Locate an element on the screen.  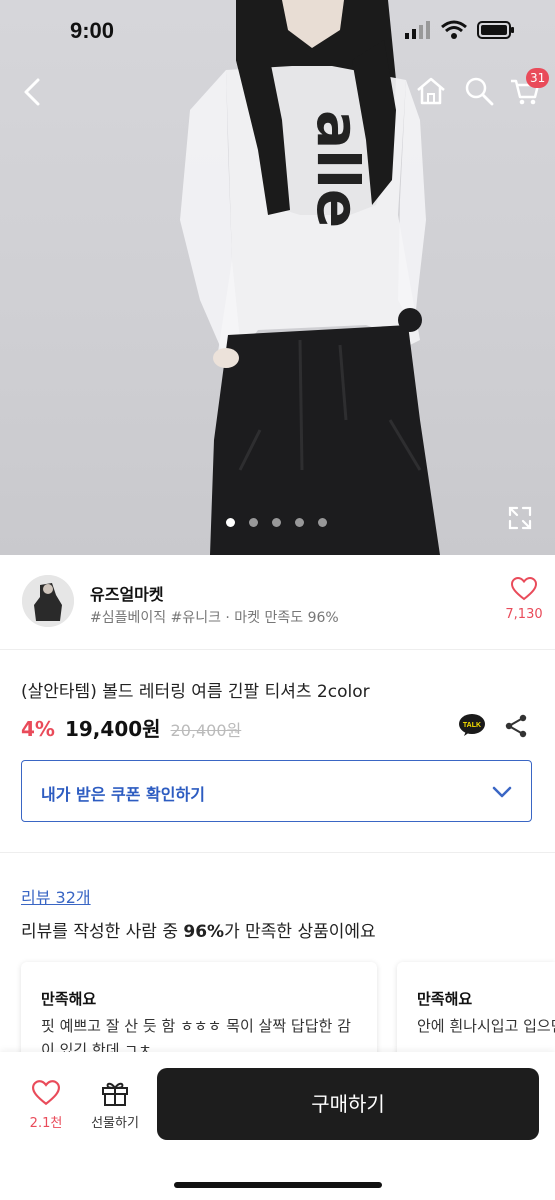
gift-icon is located at coordinates (115, 1094).